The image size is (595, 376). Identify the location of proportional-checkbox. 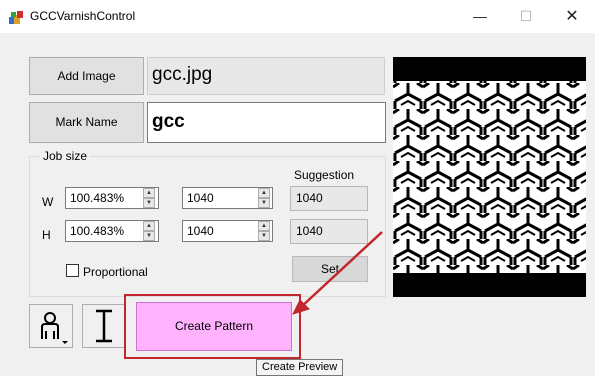
(72, 270).